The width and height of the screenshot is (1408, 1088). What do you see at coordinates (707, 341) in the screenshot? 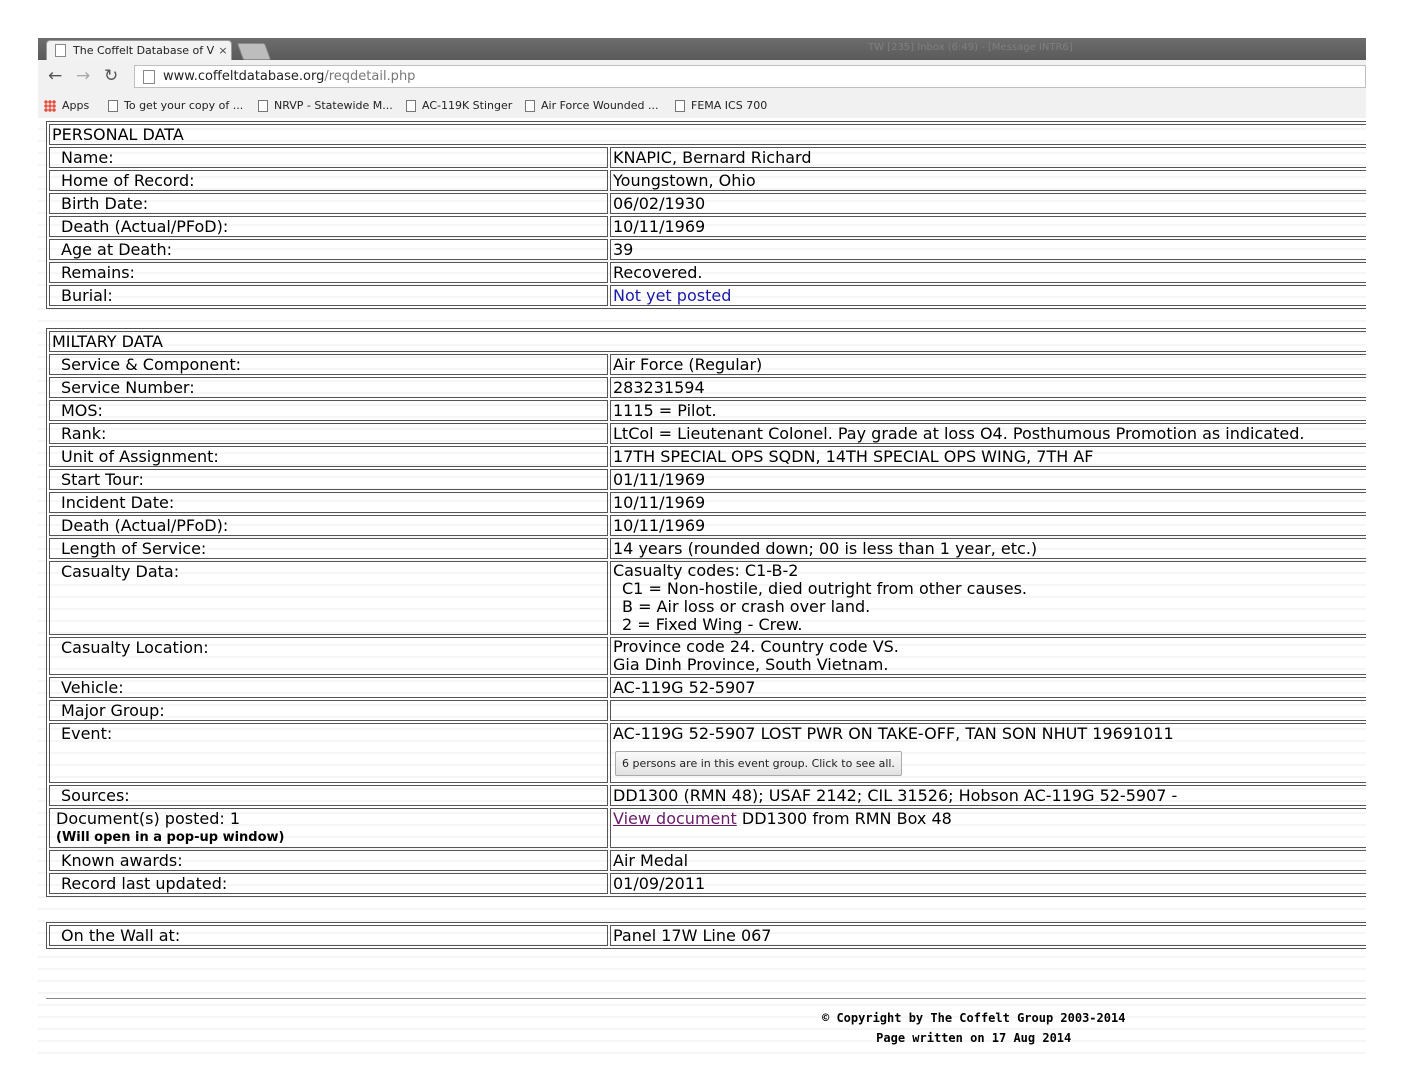
I see `section-heading: MILTARY DATA` at bounding box center [707, 341].